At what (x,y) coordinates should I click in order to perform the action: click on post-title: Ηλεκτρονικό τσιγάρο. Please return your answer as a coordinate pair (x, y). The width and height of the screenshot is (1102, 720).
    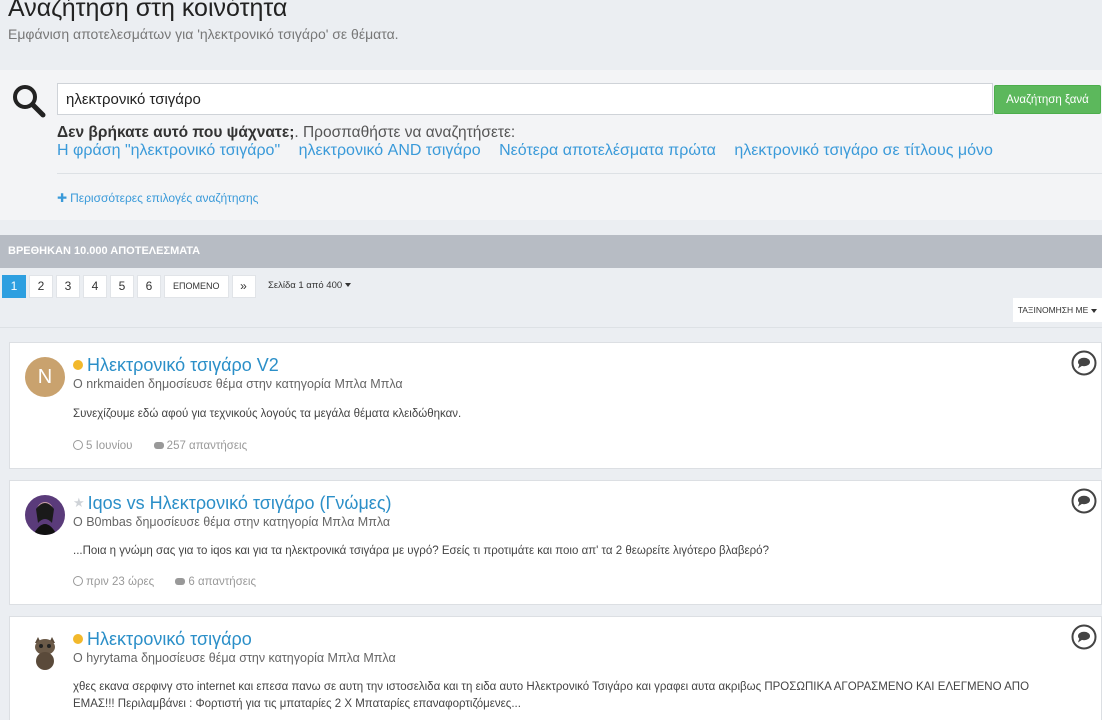
    Looking at the image, I should click on (162, 639).